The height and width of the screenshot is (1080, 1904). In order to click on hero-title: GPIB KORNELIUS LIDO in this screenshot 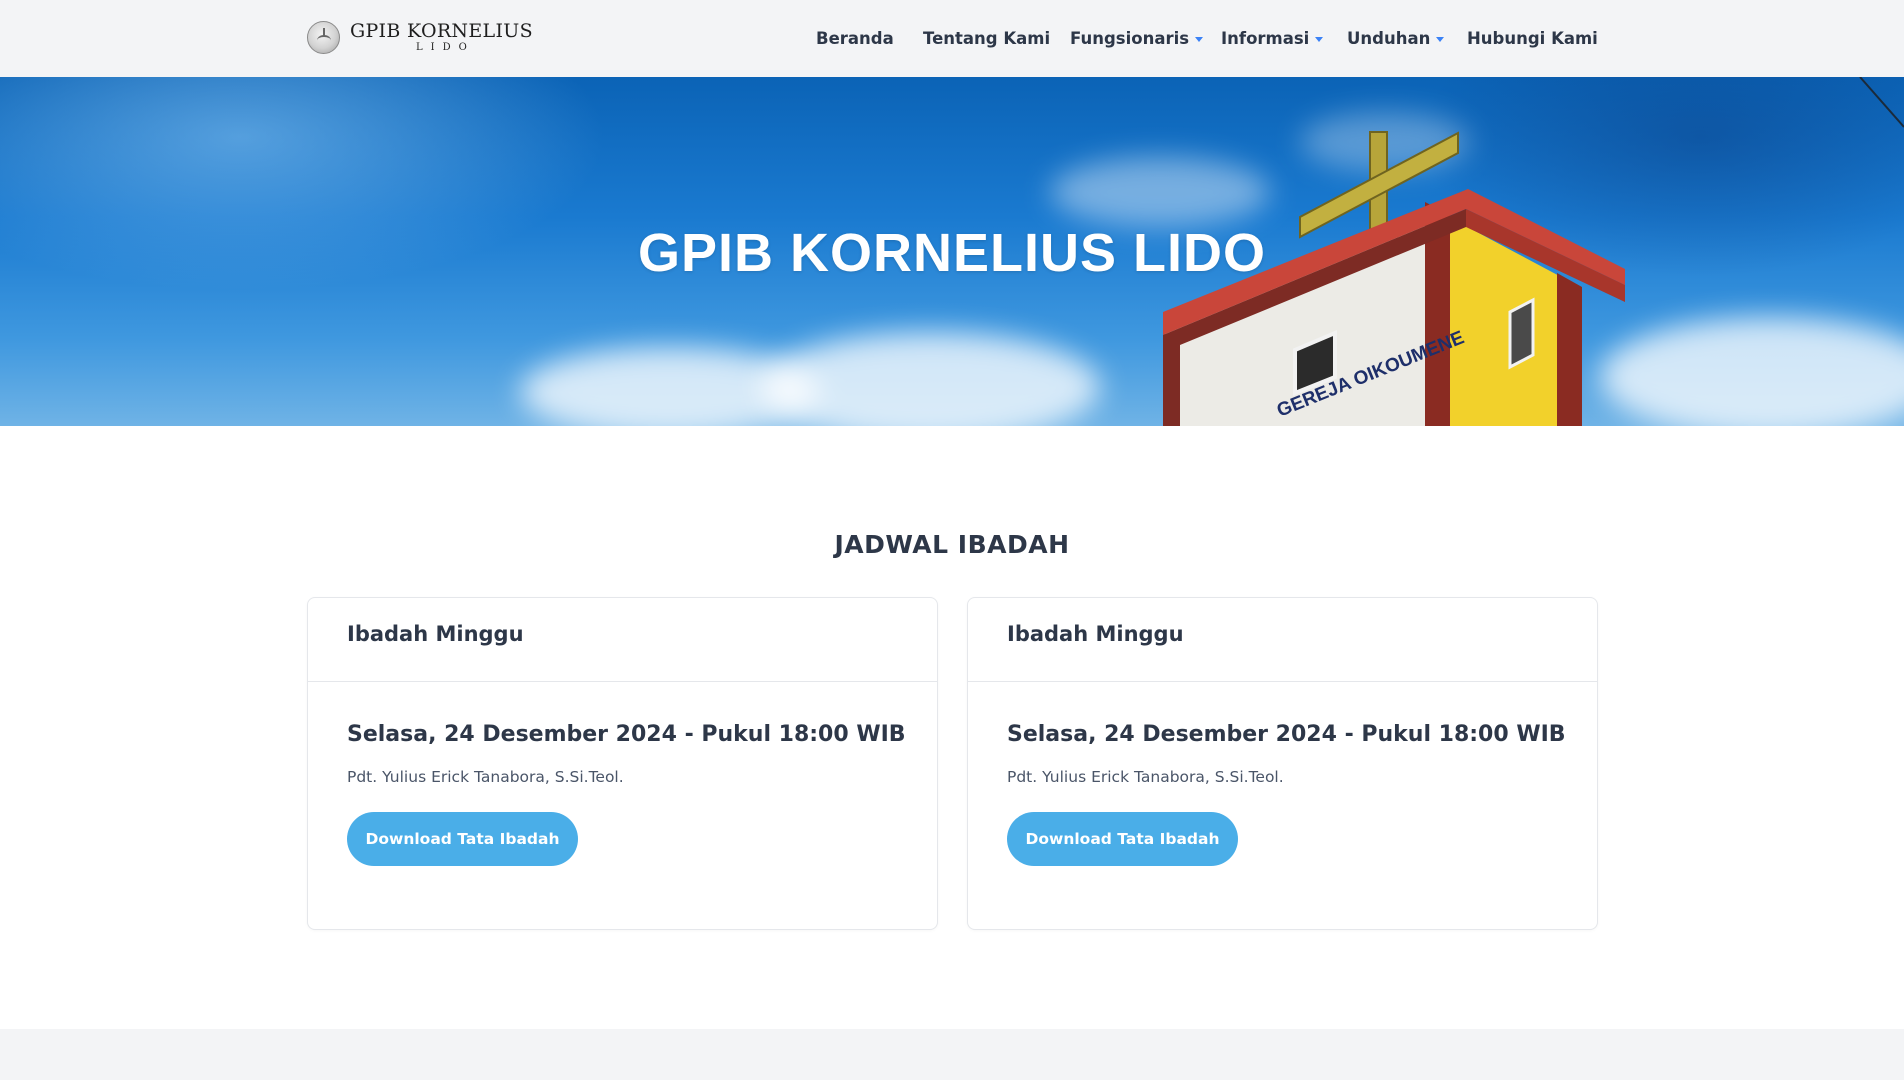, I will do `click(952, 253)`.